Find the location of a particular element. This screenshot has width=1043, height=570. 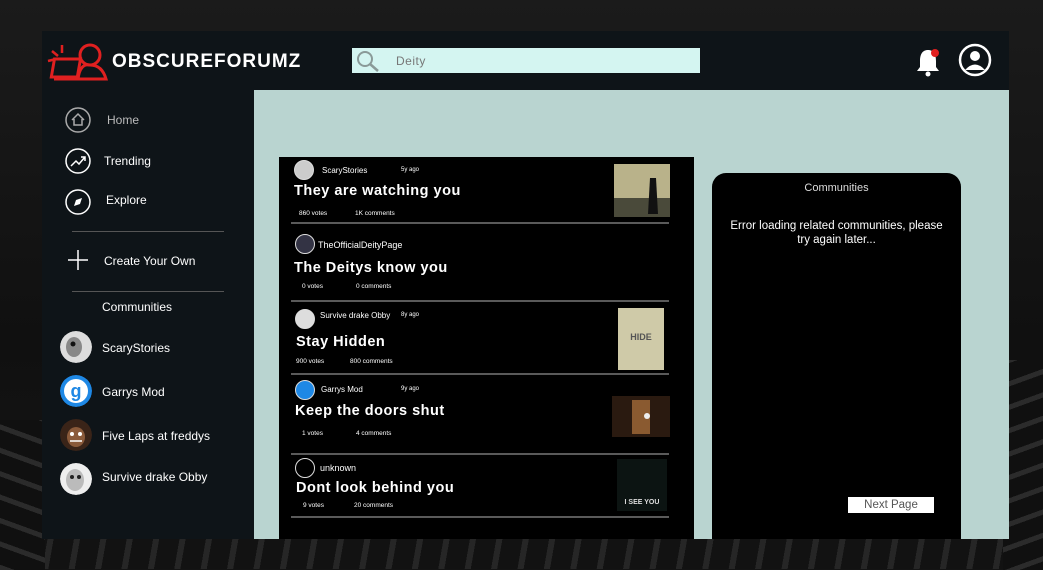

post-votes: 900 votes is located at coordinates (310, 361).